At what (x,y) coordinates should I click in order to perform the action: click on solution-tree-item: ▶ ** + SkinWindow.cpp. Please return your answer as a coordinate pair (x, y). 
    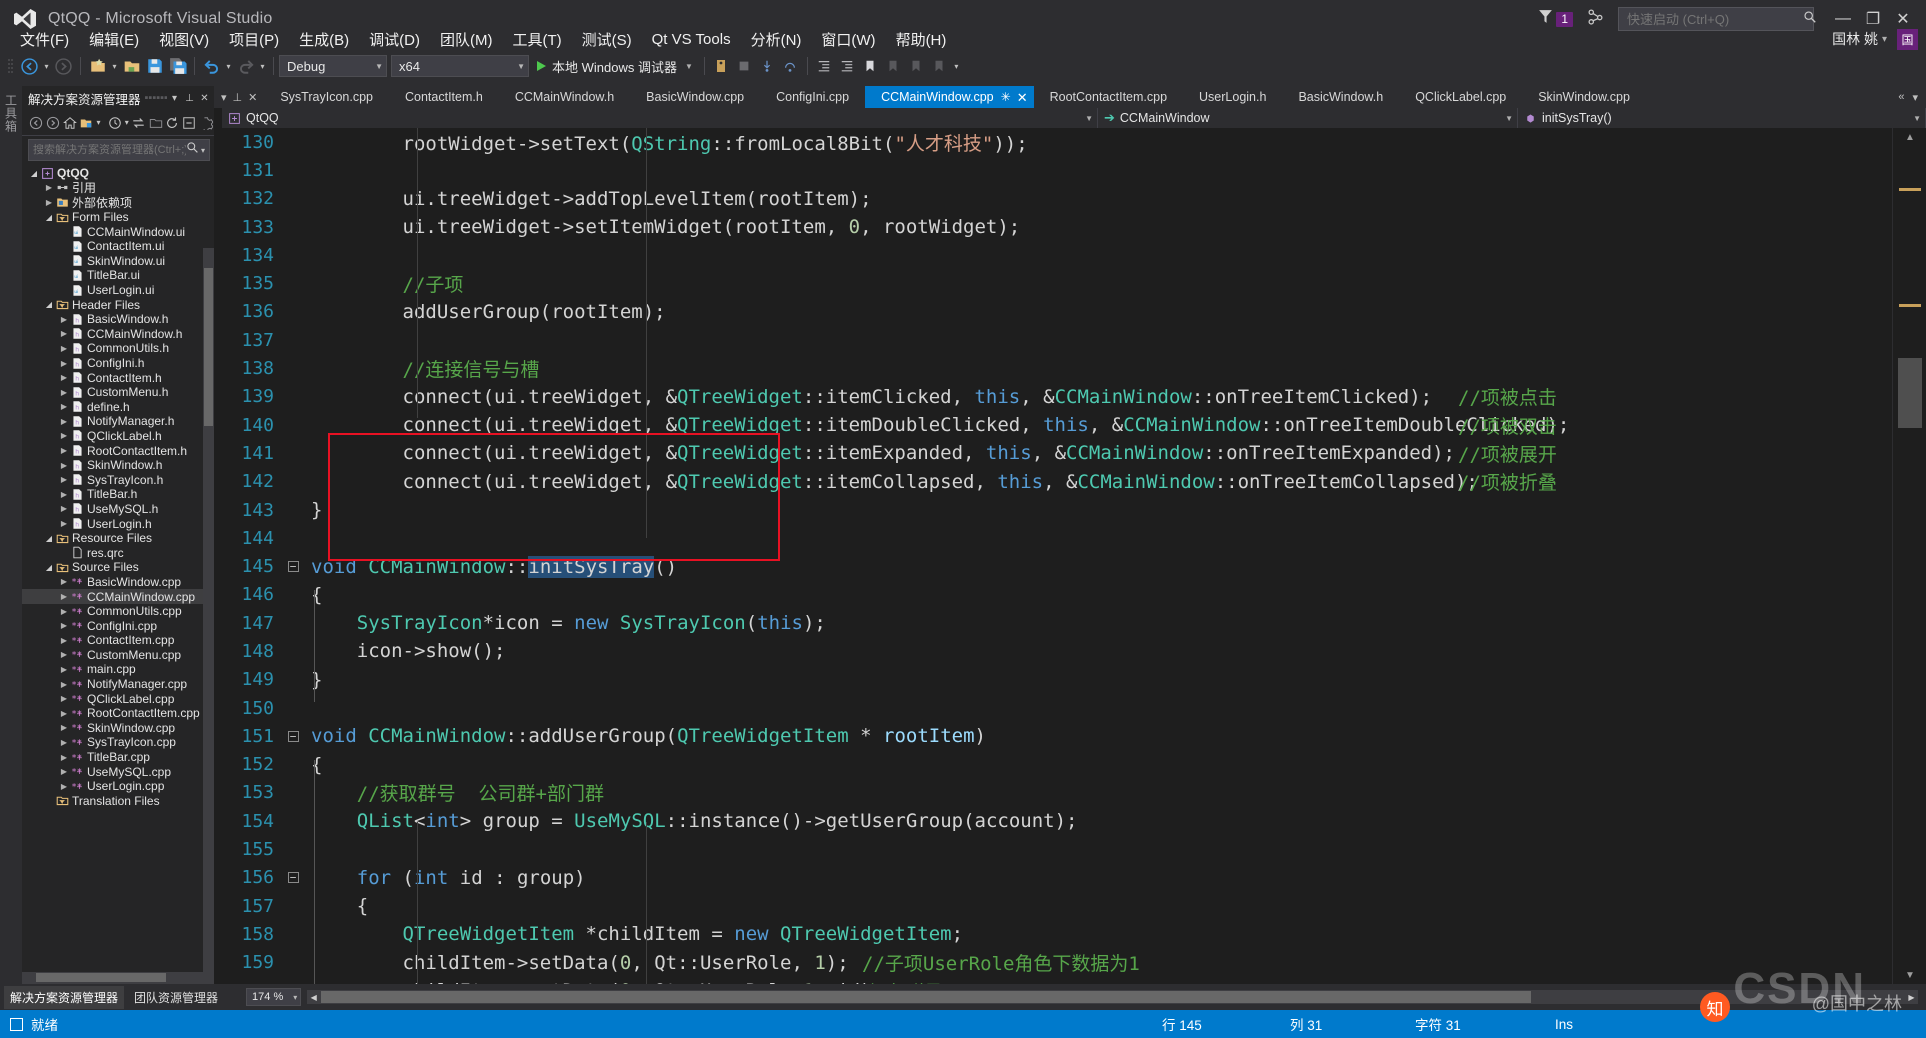
    Looking at the image, I should click on (118, 728).